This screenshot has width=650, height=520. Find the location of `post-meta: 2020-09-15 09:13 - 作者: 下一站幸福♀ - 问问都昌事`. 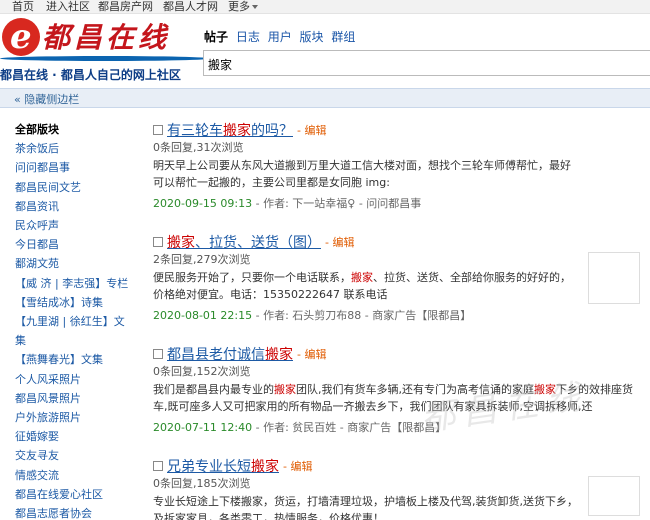

post-meta: 2020-09-15 09:13 - 作者: 下一站幸福♀ - 问问都昌事 is located at coordinates (396, 203).